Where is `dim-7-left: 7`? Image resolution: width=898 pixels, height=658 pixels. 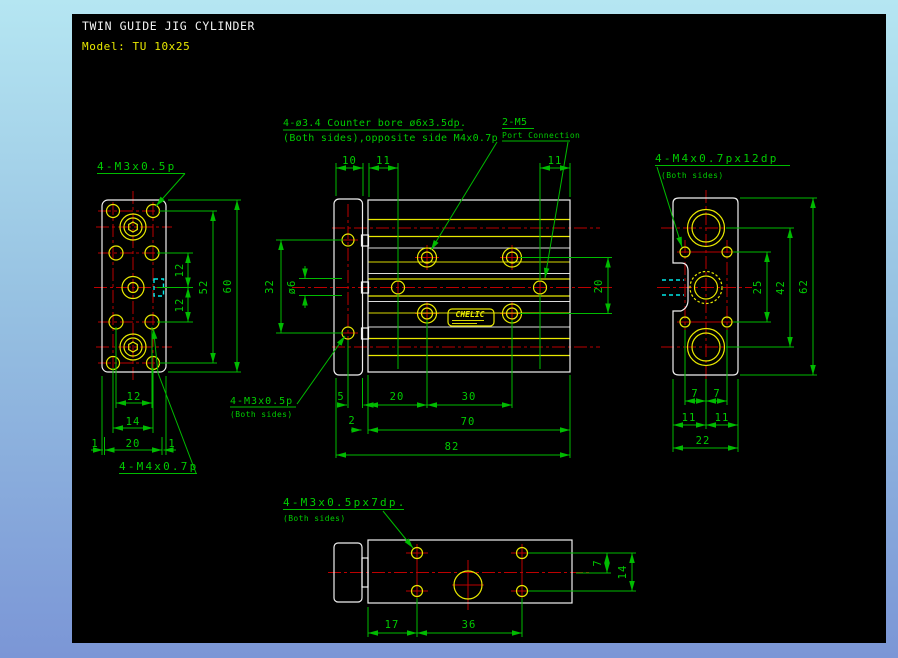 dim-7-left: 7 is located at coordinates (694, 394).